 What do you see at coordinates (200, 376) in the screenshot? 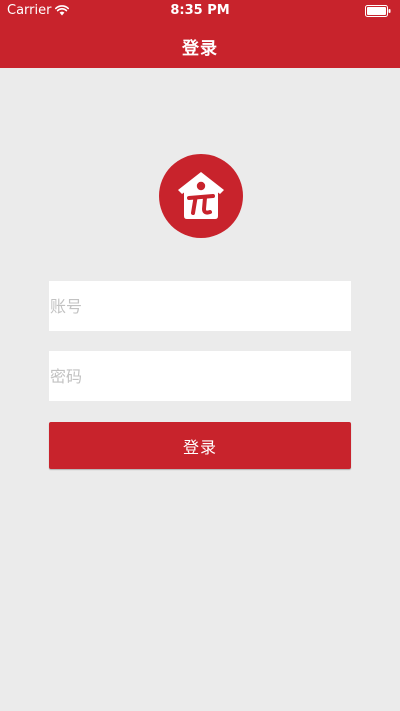
I see `password-input` at bounding box center [200, 376].